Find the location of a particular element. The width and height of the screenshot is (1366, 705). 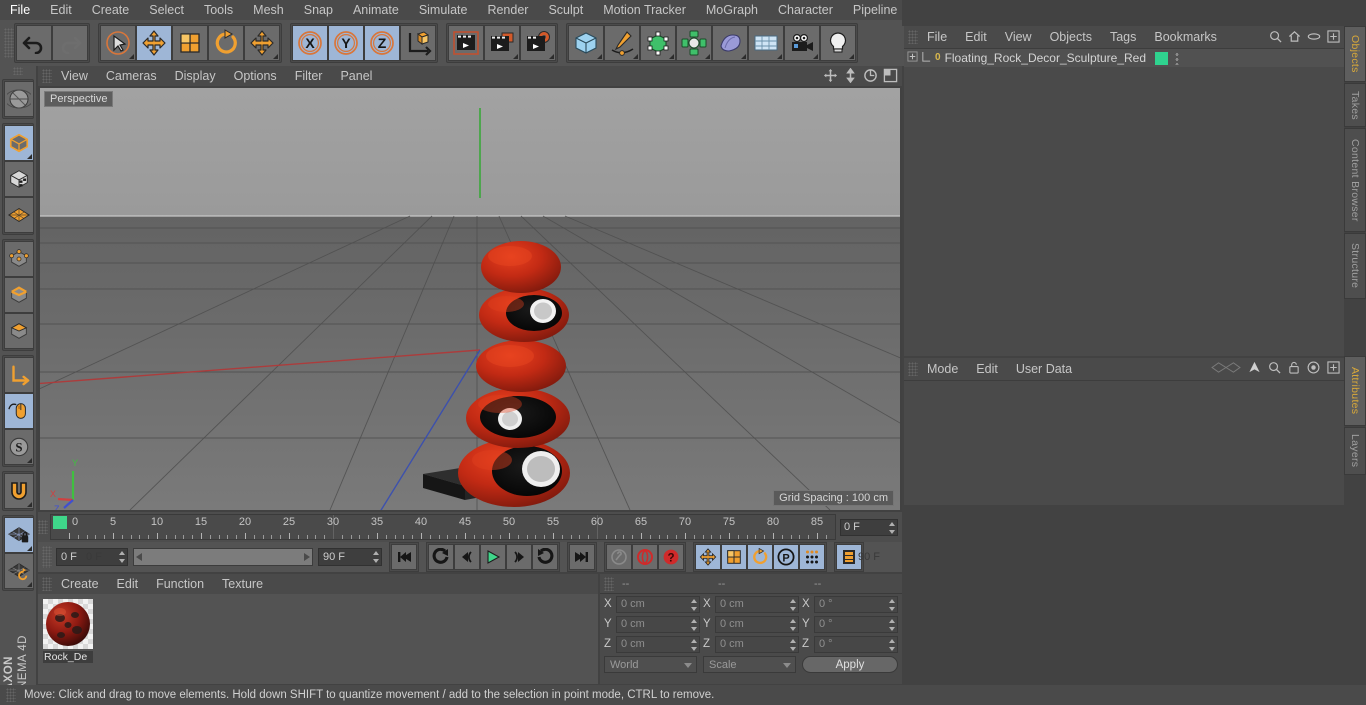

object-menu-view: View is located at coordinates (1018, 37).